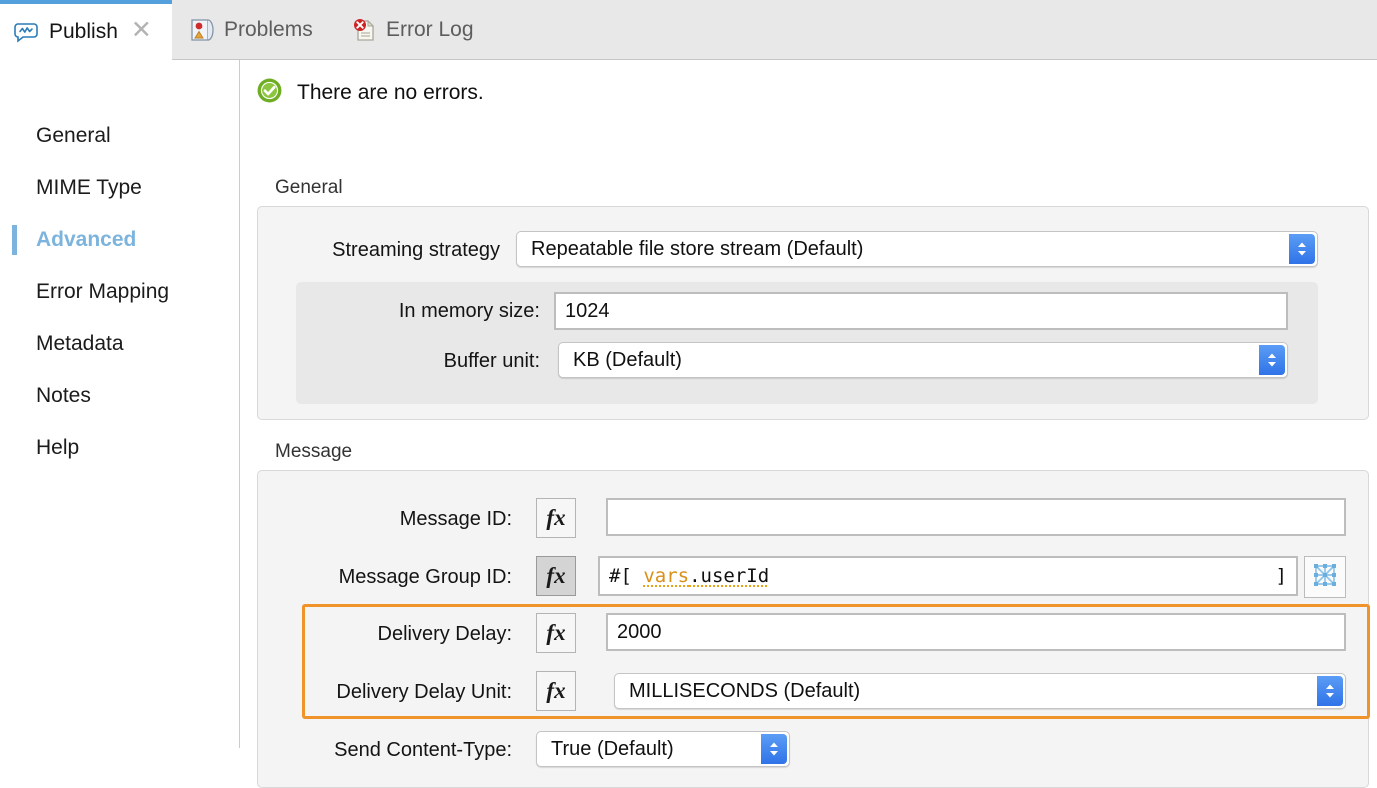 This screenshot has width=1377, height=788. I want to click on status-banner: There are no errors., so click(370, 93).